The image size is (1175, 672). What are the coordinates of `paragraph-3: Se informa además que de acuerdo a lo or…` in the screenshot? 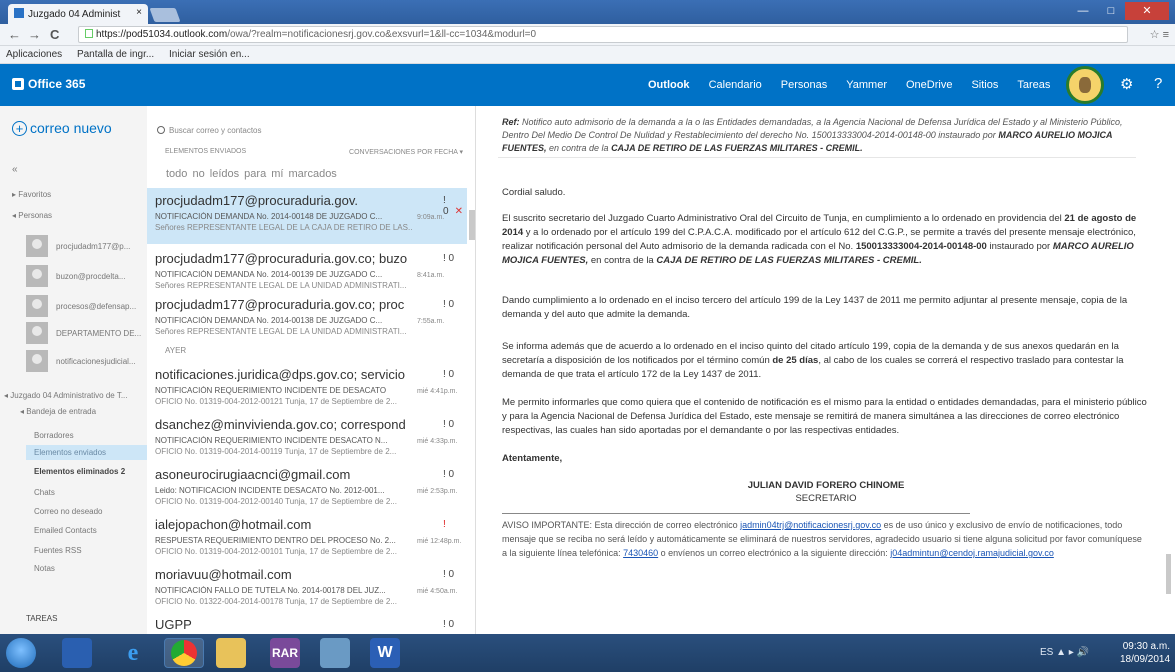 It's located at (825, 361).